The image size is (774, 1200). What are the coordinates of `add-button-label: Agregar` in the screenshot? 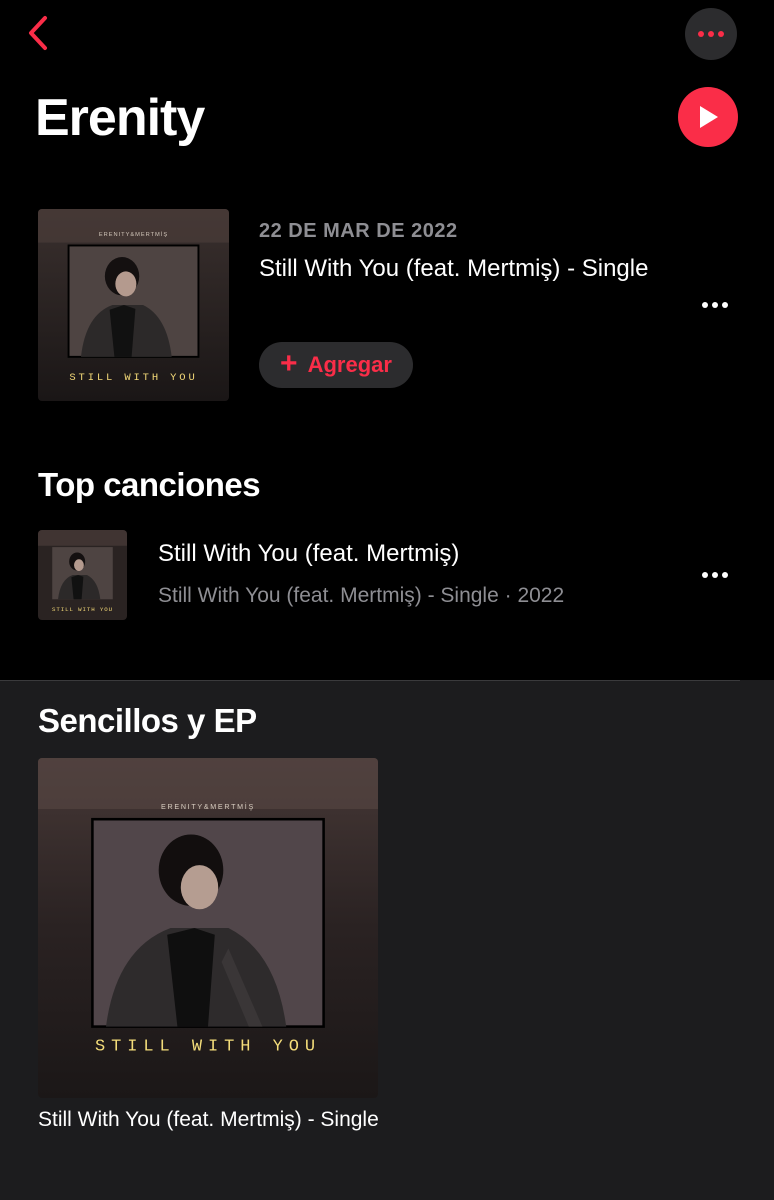 It's located at (349, 364).